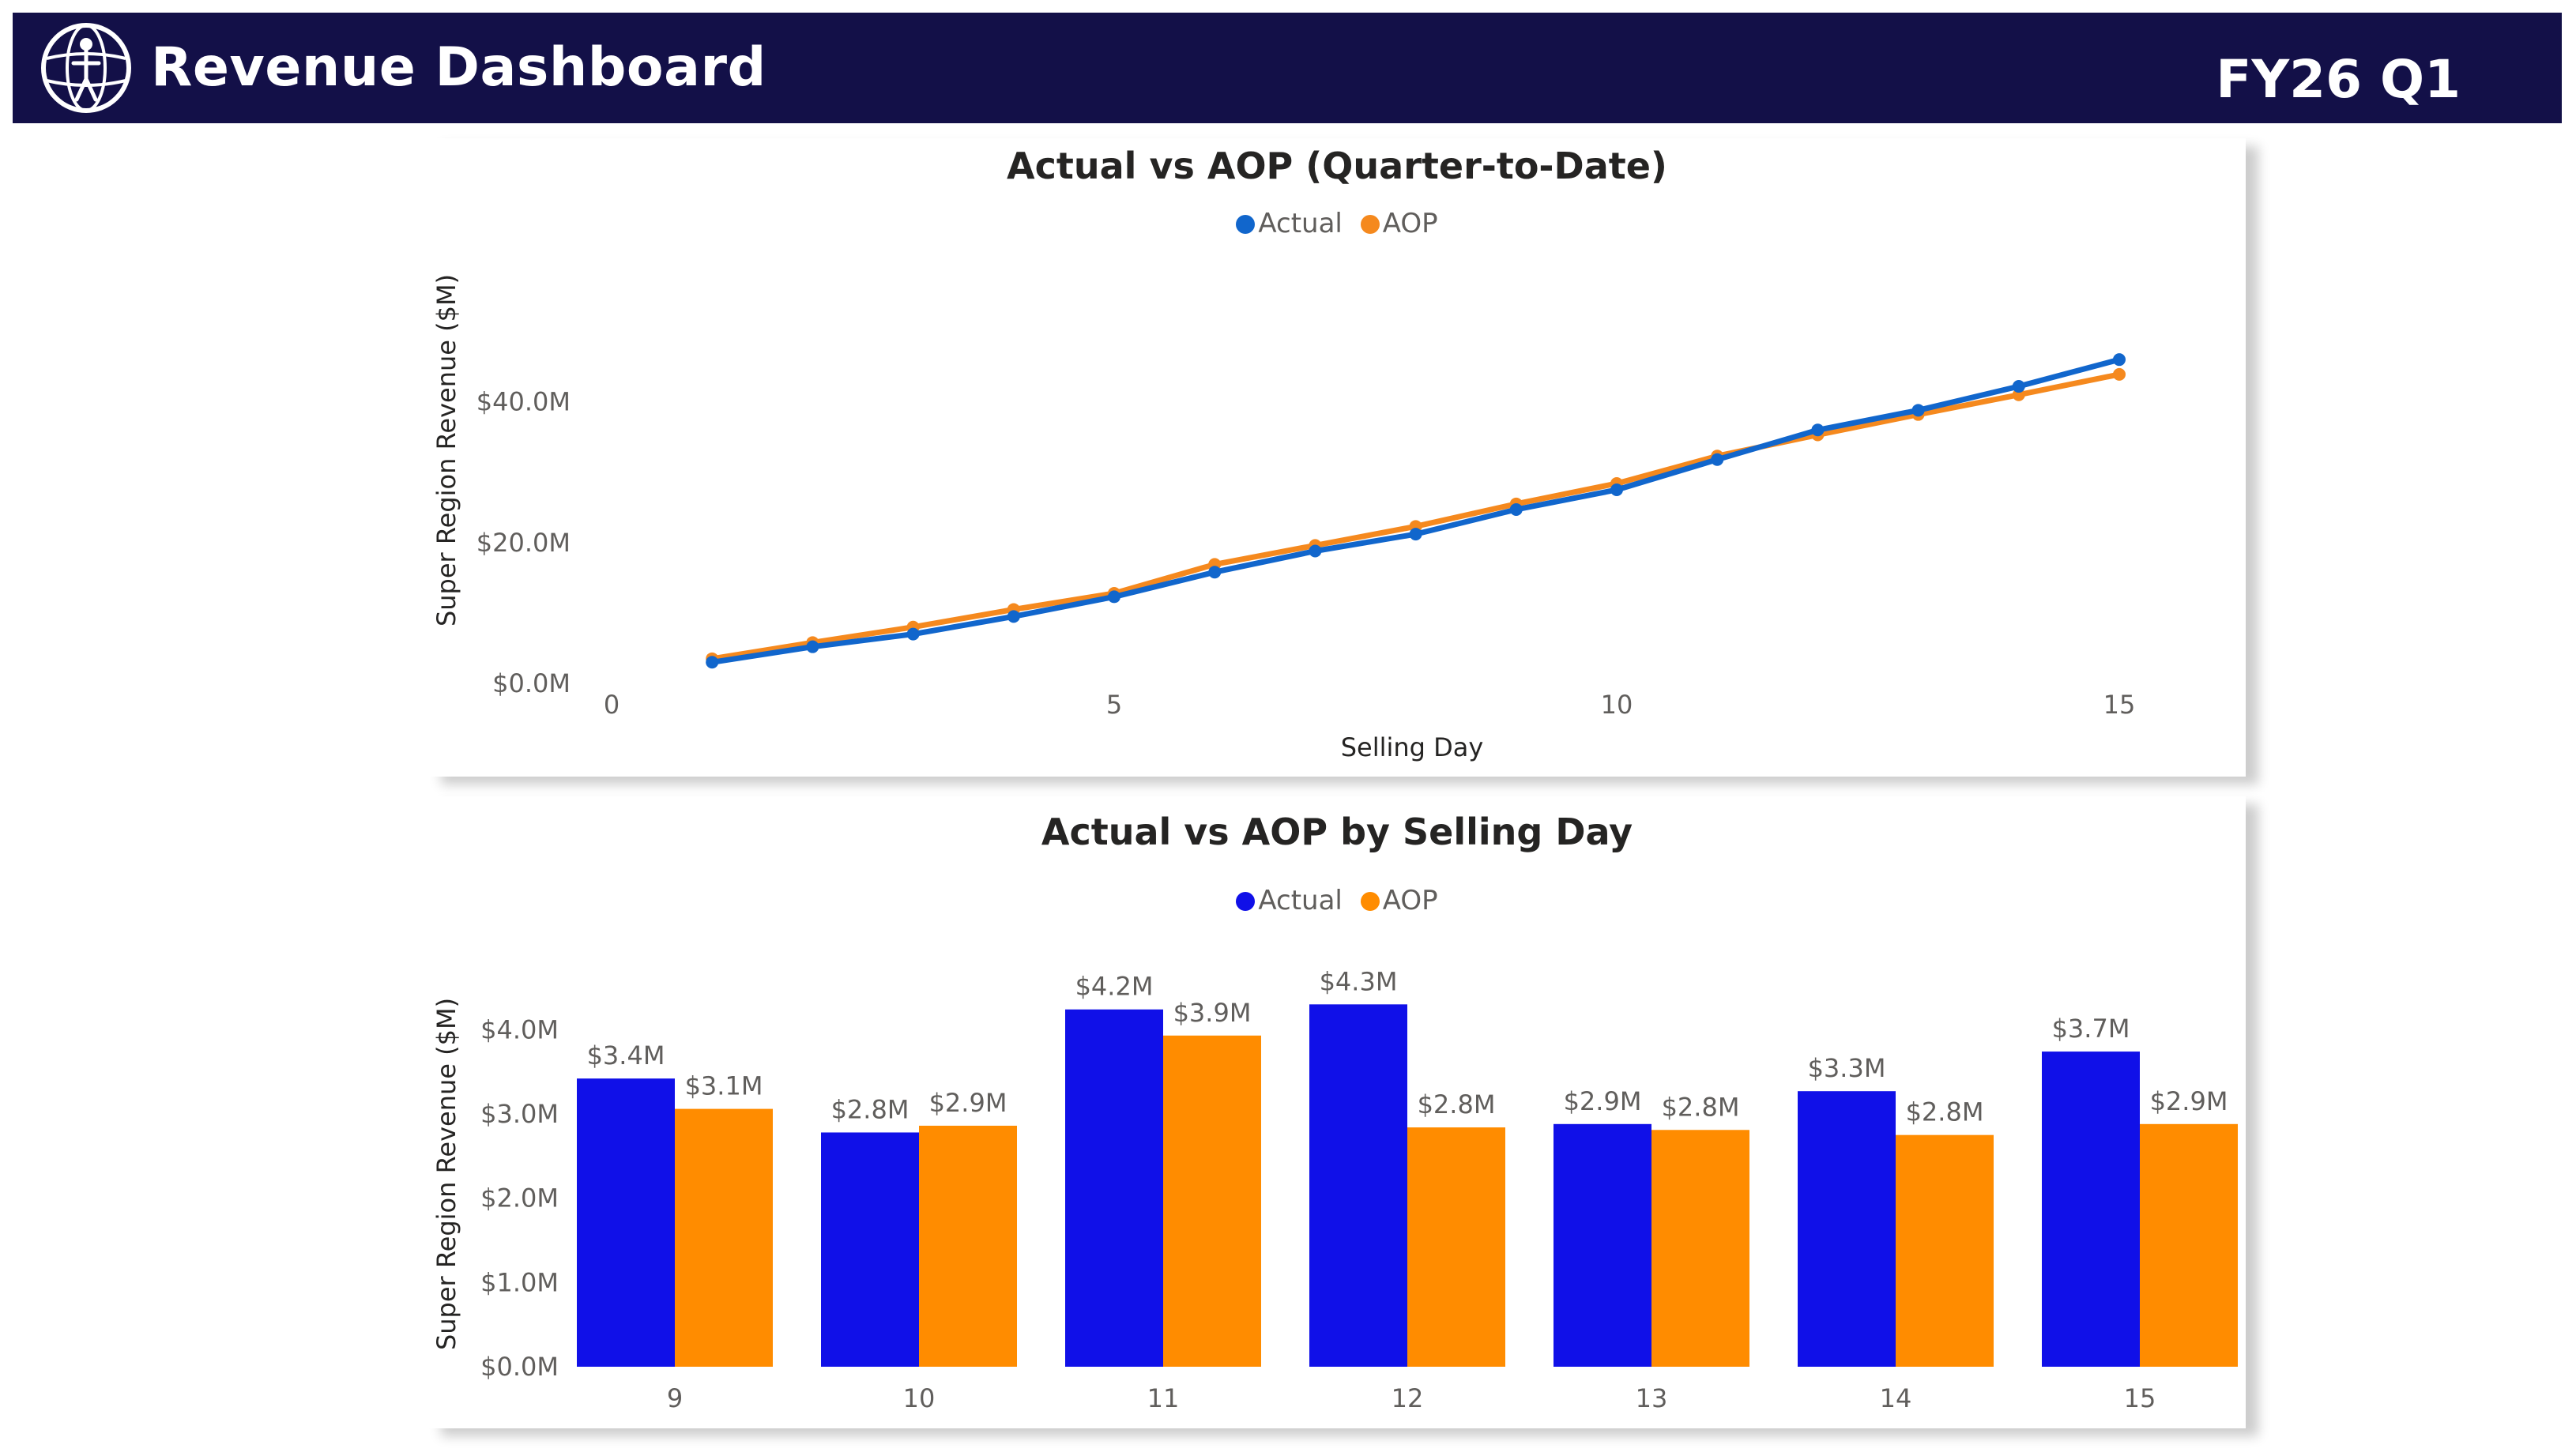  What do you see at coordinates (1847, 1068) in the screenshot?
I see `data-label-actual: $3.3M` at bounding box center [1847, 1068].